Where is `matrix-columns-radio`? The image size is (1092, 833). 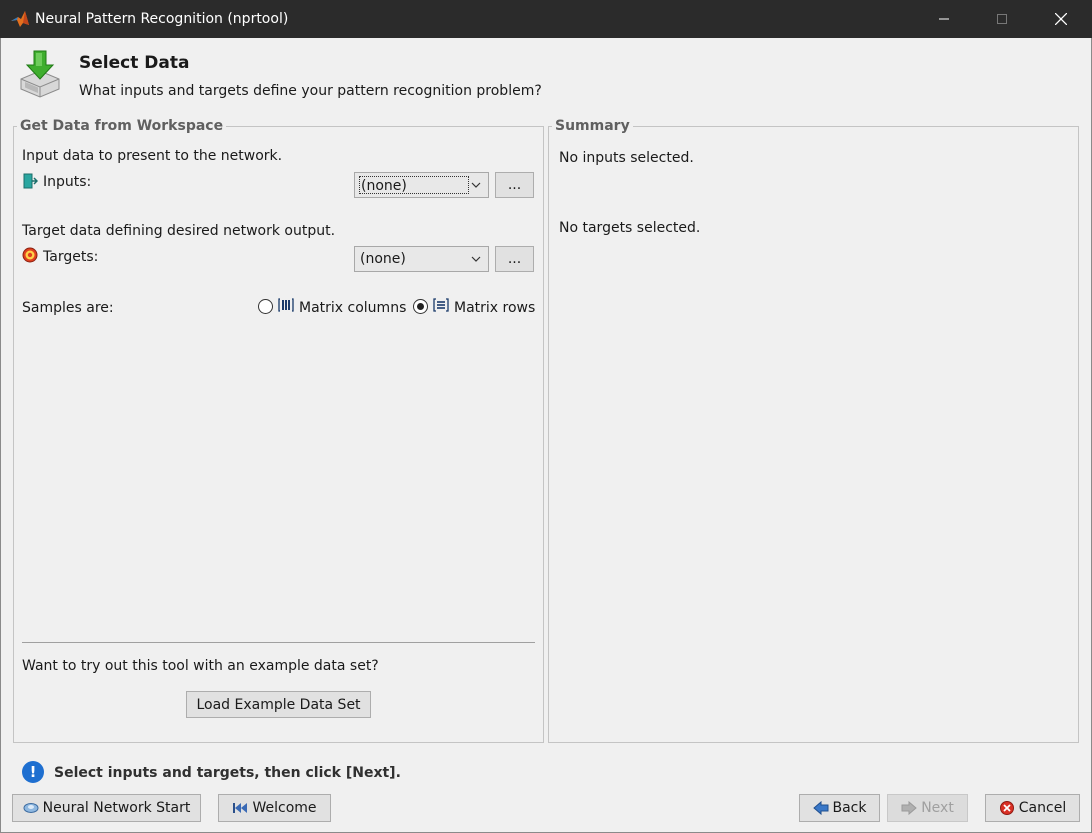
matrix-columns-radio is located at coordinates (265, 306).